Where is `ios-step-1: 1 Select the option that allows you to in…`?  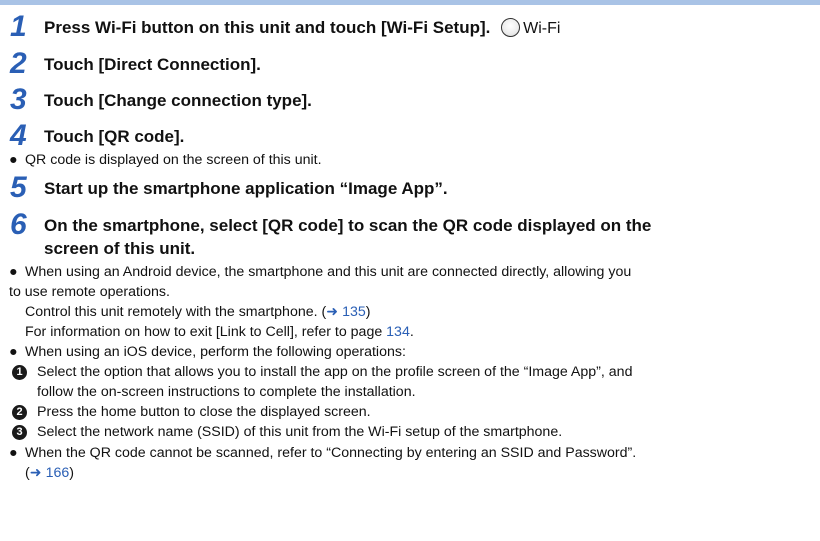 ios-step-1: 1 Select the option that allows you to in… is located at coordinates (322, 372).